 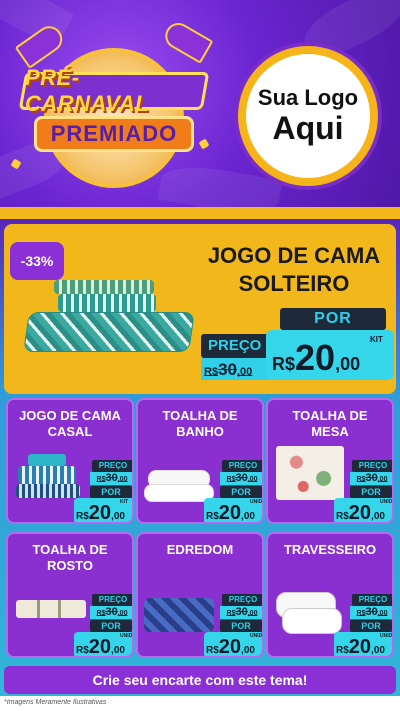 What do you see at coordinates (211, 372) in the screenshot?
I see `old-currency: R$` at bounding box center [211, 372].